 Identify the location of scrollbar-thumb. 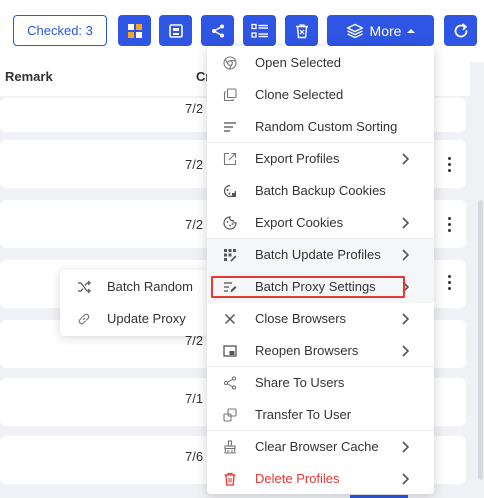
(480, 340).